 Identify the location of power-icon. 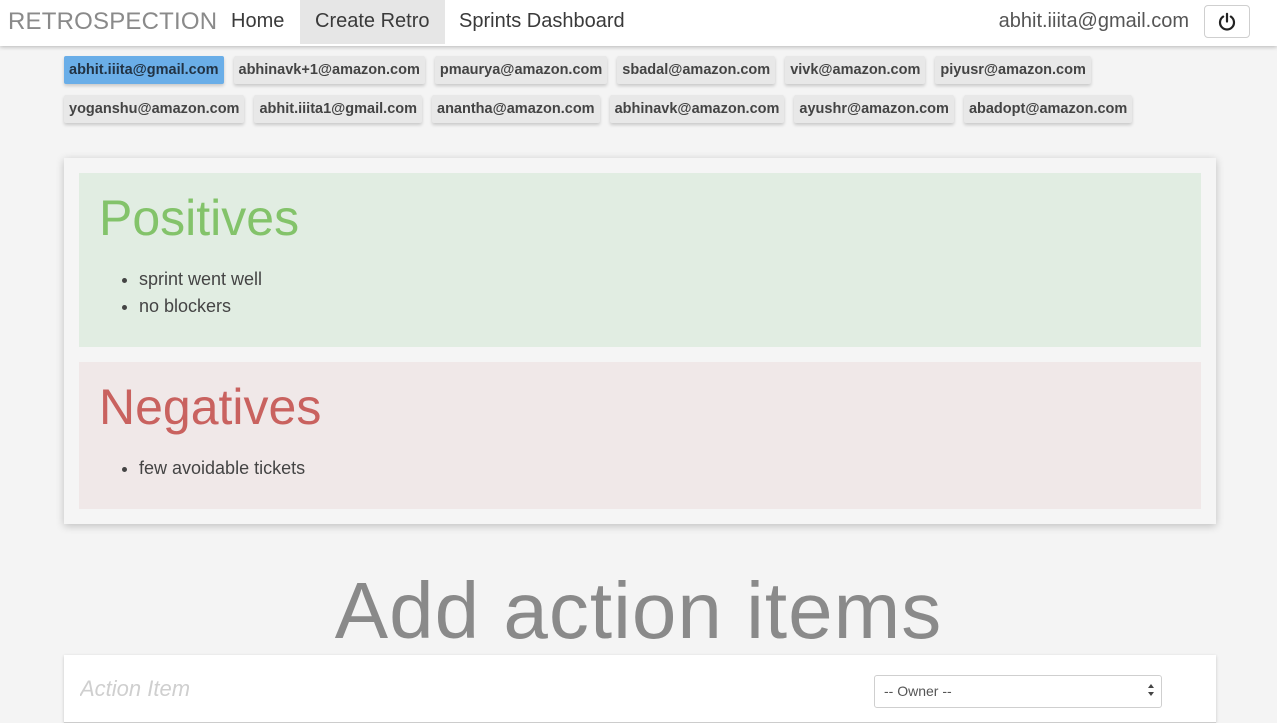
(1227, 21).